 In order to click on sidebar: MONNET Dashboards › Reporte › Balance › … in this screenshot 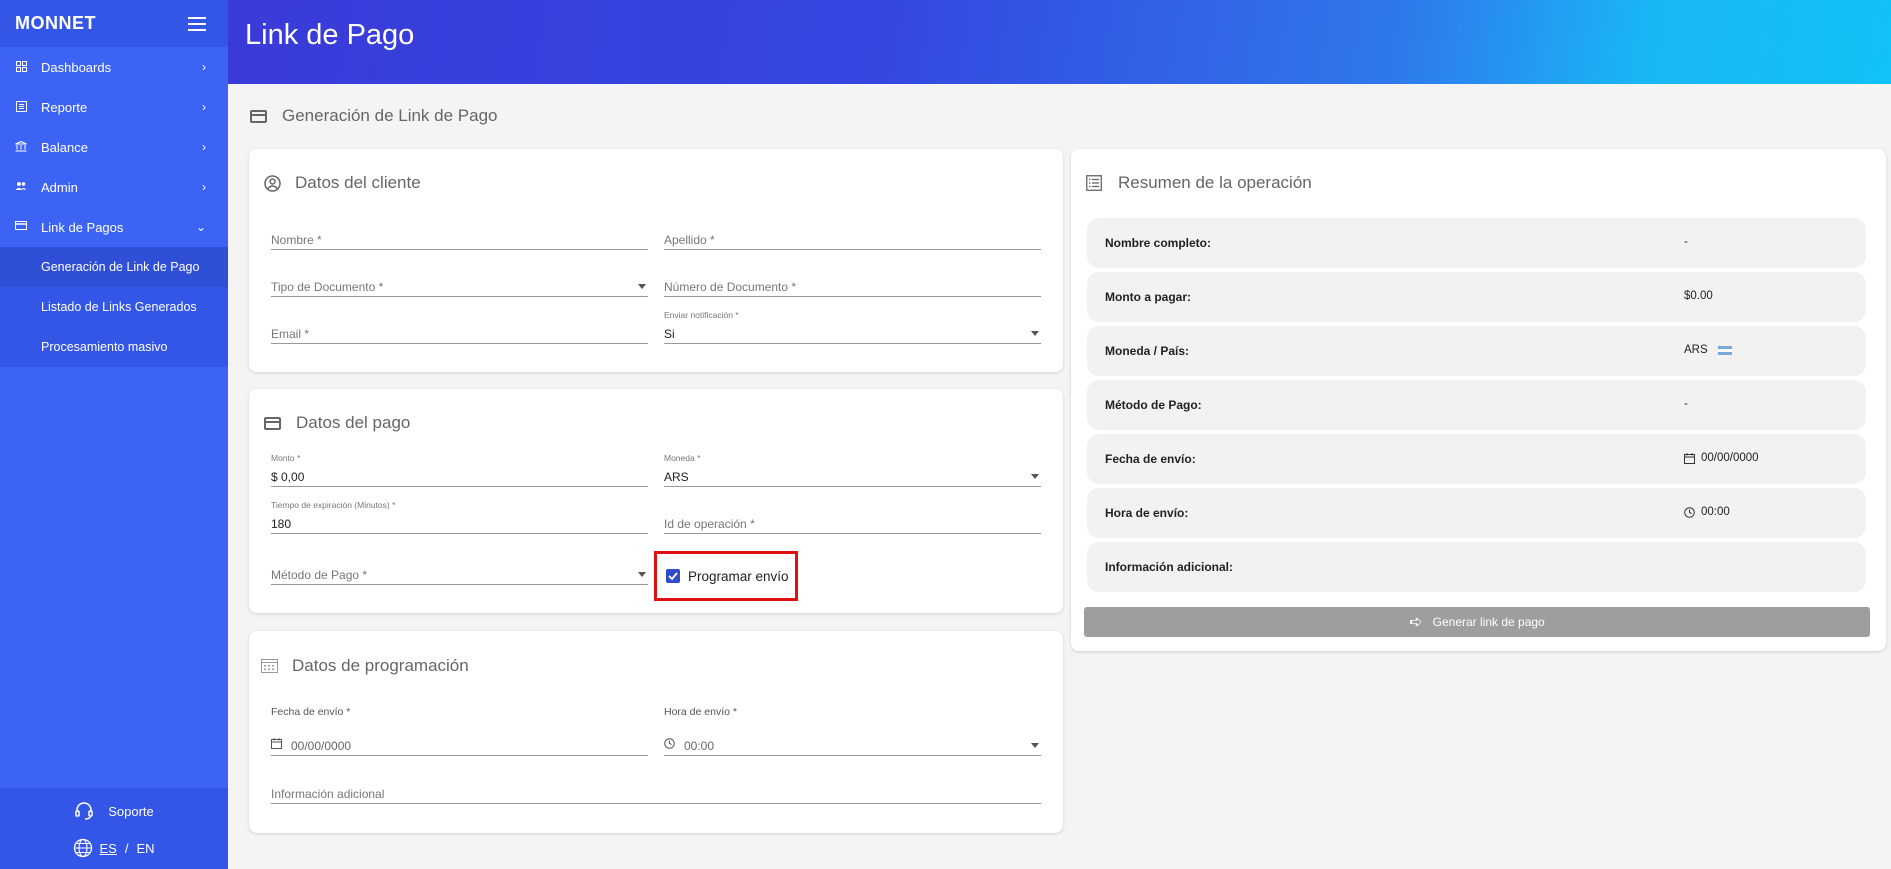, I will do `click(114, 434)`.